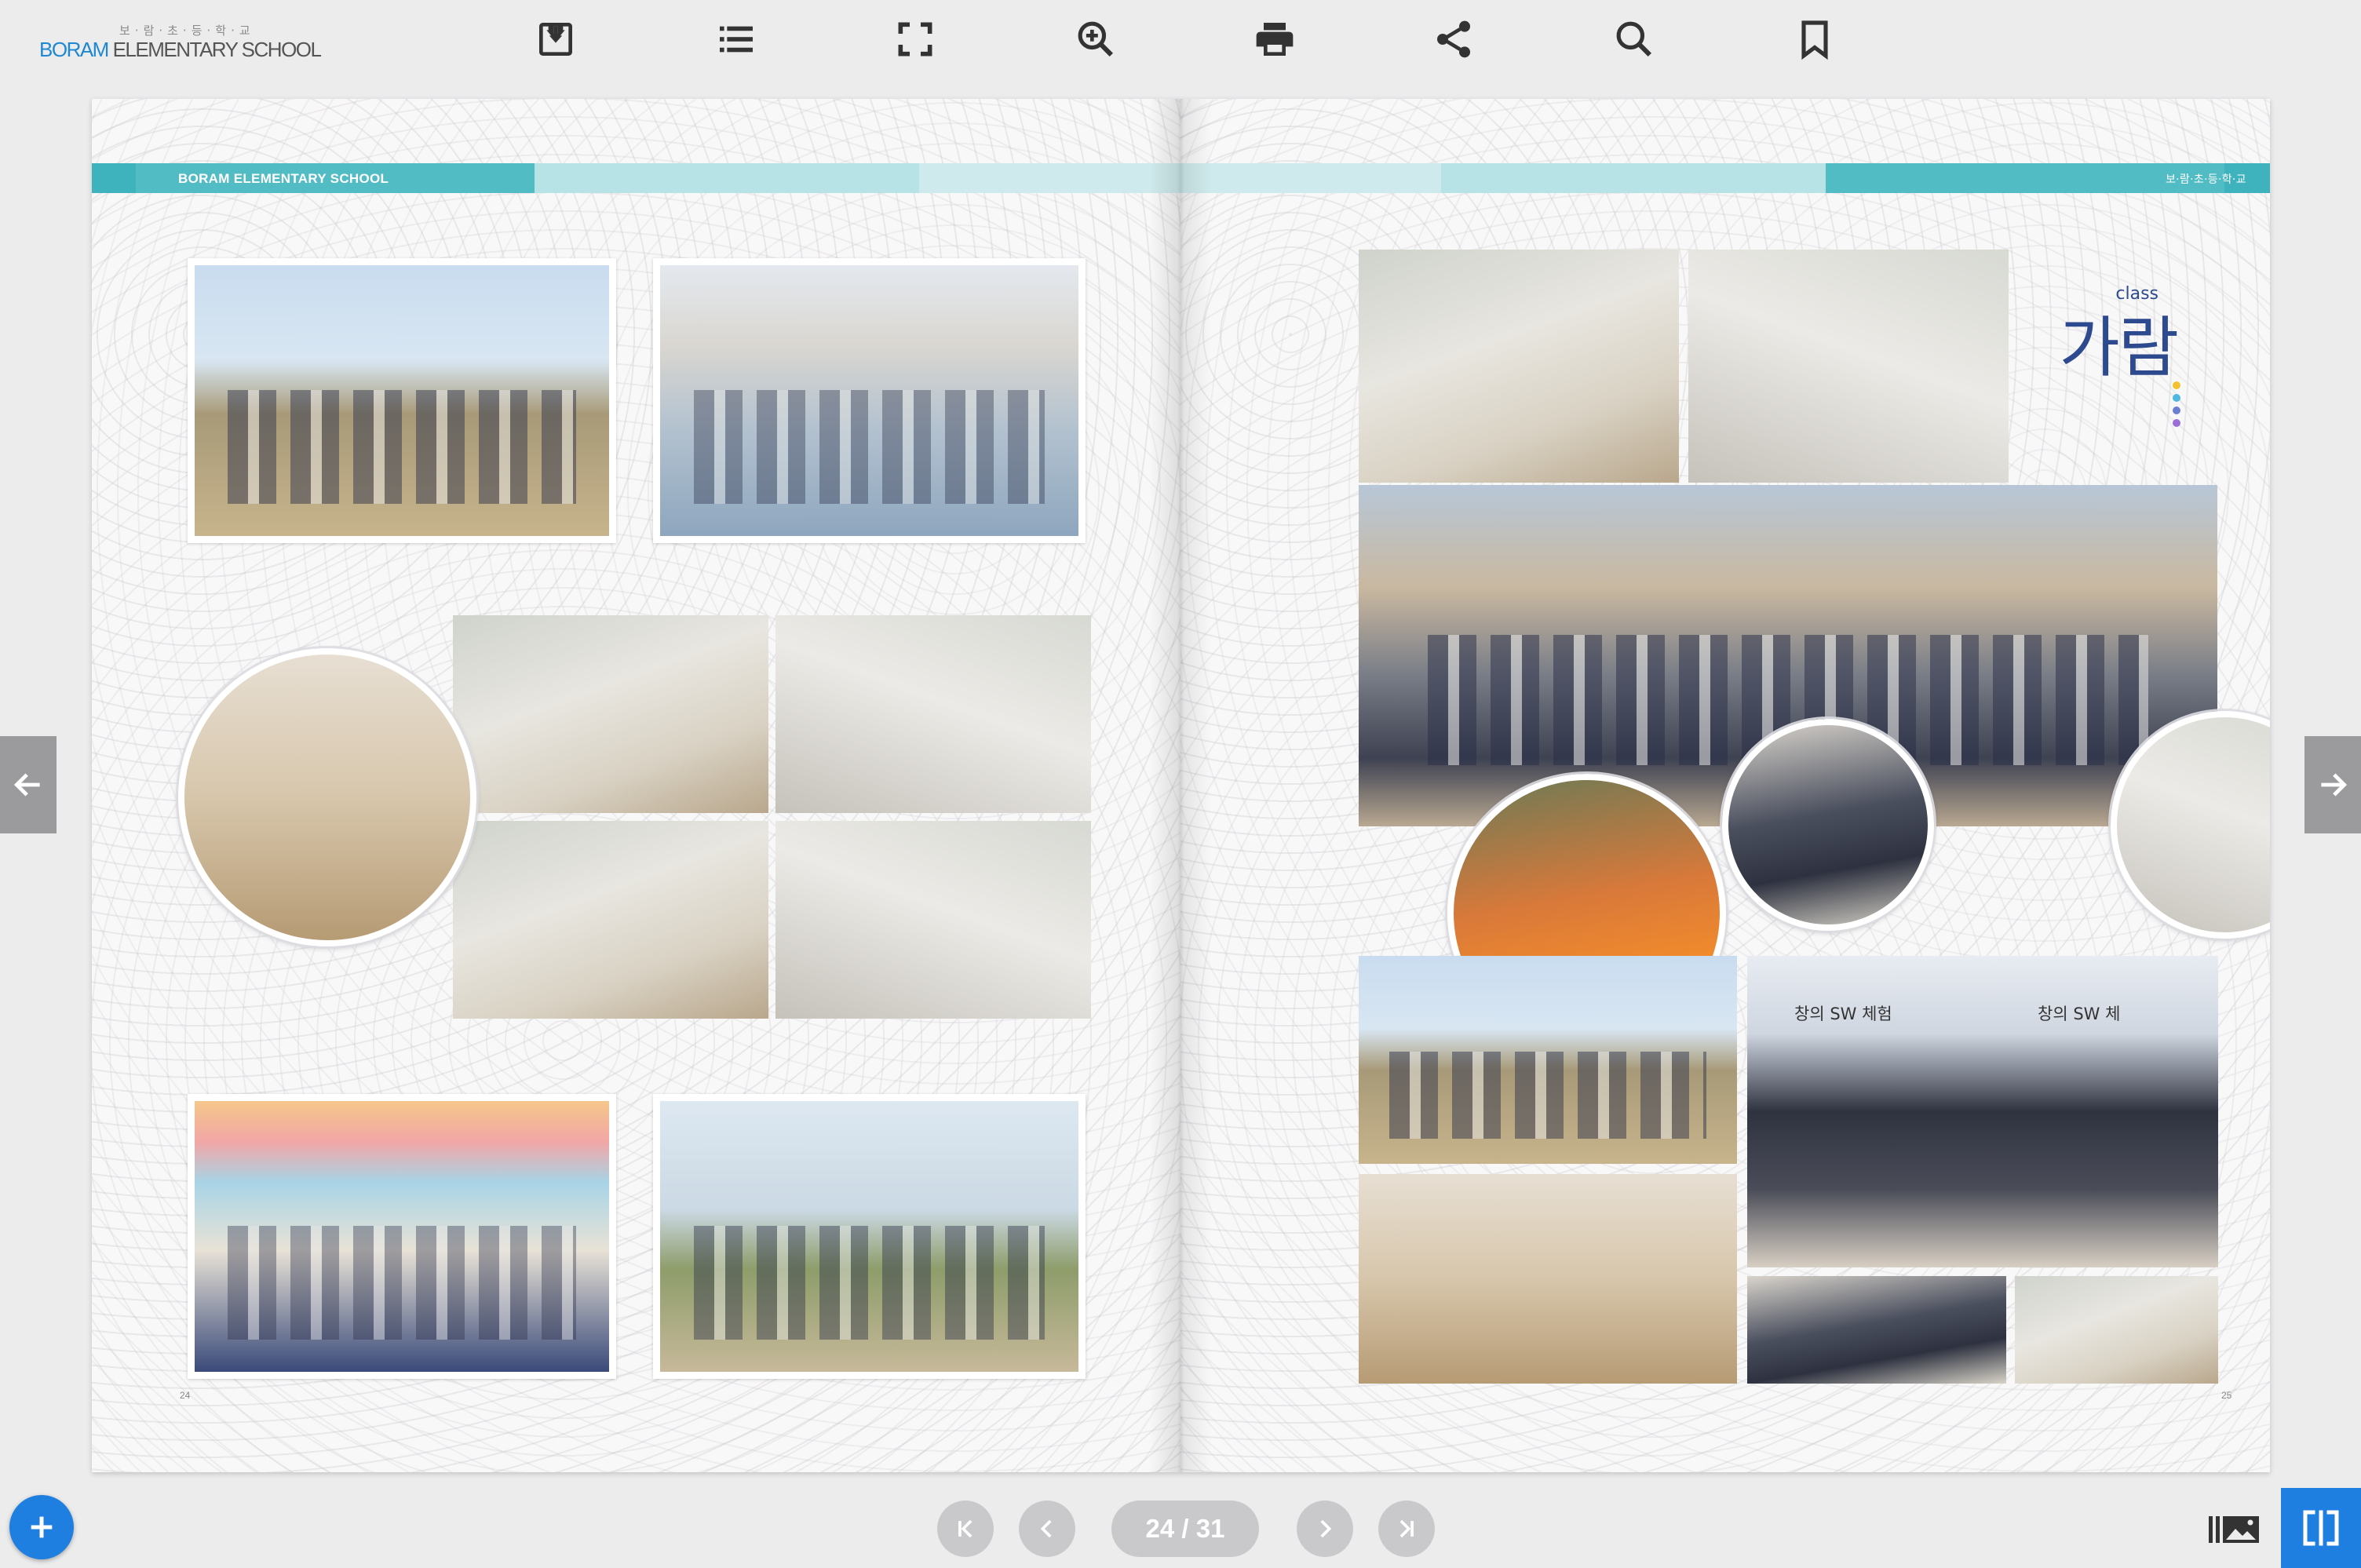 This screenshot has width=2361, height=1568. I want to click on logo-korean-text: 보·람·초·등·학·교, so click(187, 31).